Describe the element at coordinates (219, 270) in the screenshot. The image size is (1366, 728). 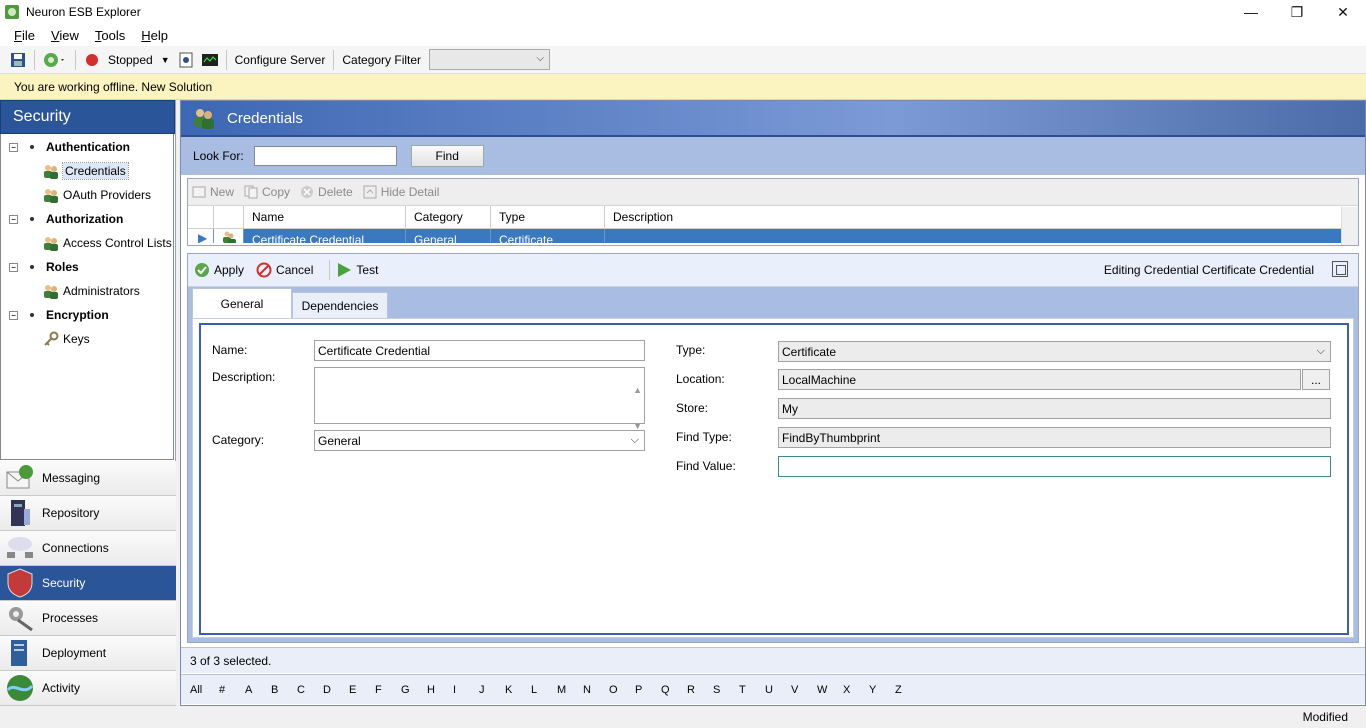
I see `apply-button: Apply` at that location.